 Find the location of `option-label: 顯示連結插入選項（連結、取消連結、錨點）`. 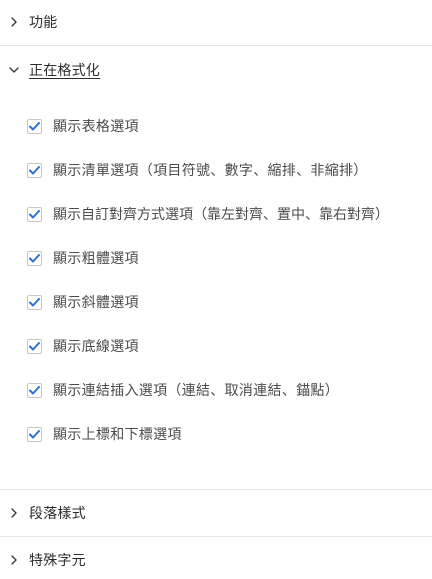

option-label: 顯示連結插入選項（連結、取消連結、錨點） is located at coordinates (196, 391).